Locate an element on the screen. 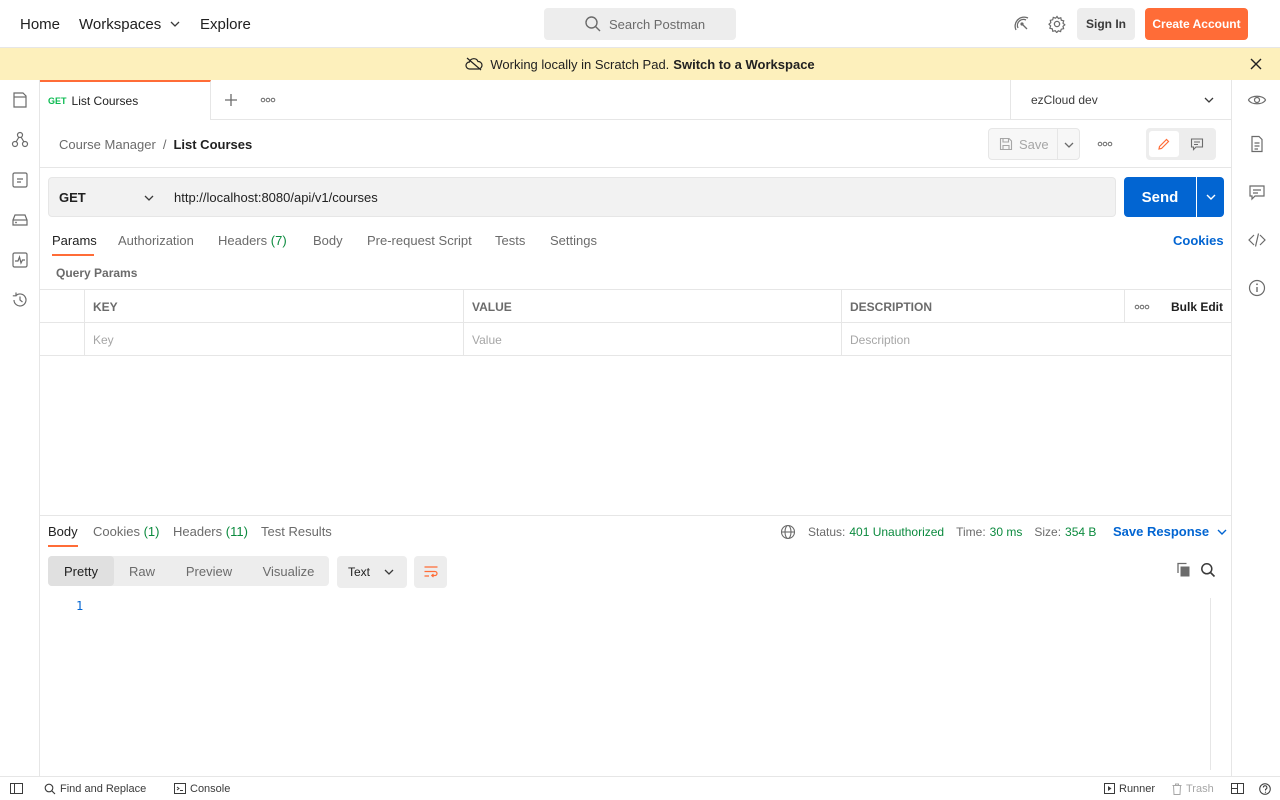 Image resolution: width=1280 pixels, height=800 pixels. right-sidebar is located at coordinates (1255, 428).